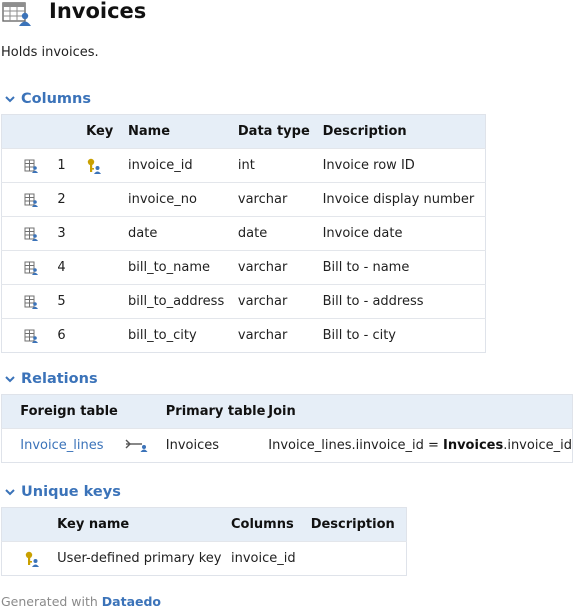 Image resolution: width=574 pixels, height=611 pixels. What do you see at coordinates (280, 233) in the screenshot?
I see `column-data-type: date` at bounding box center [280, 233].